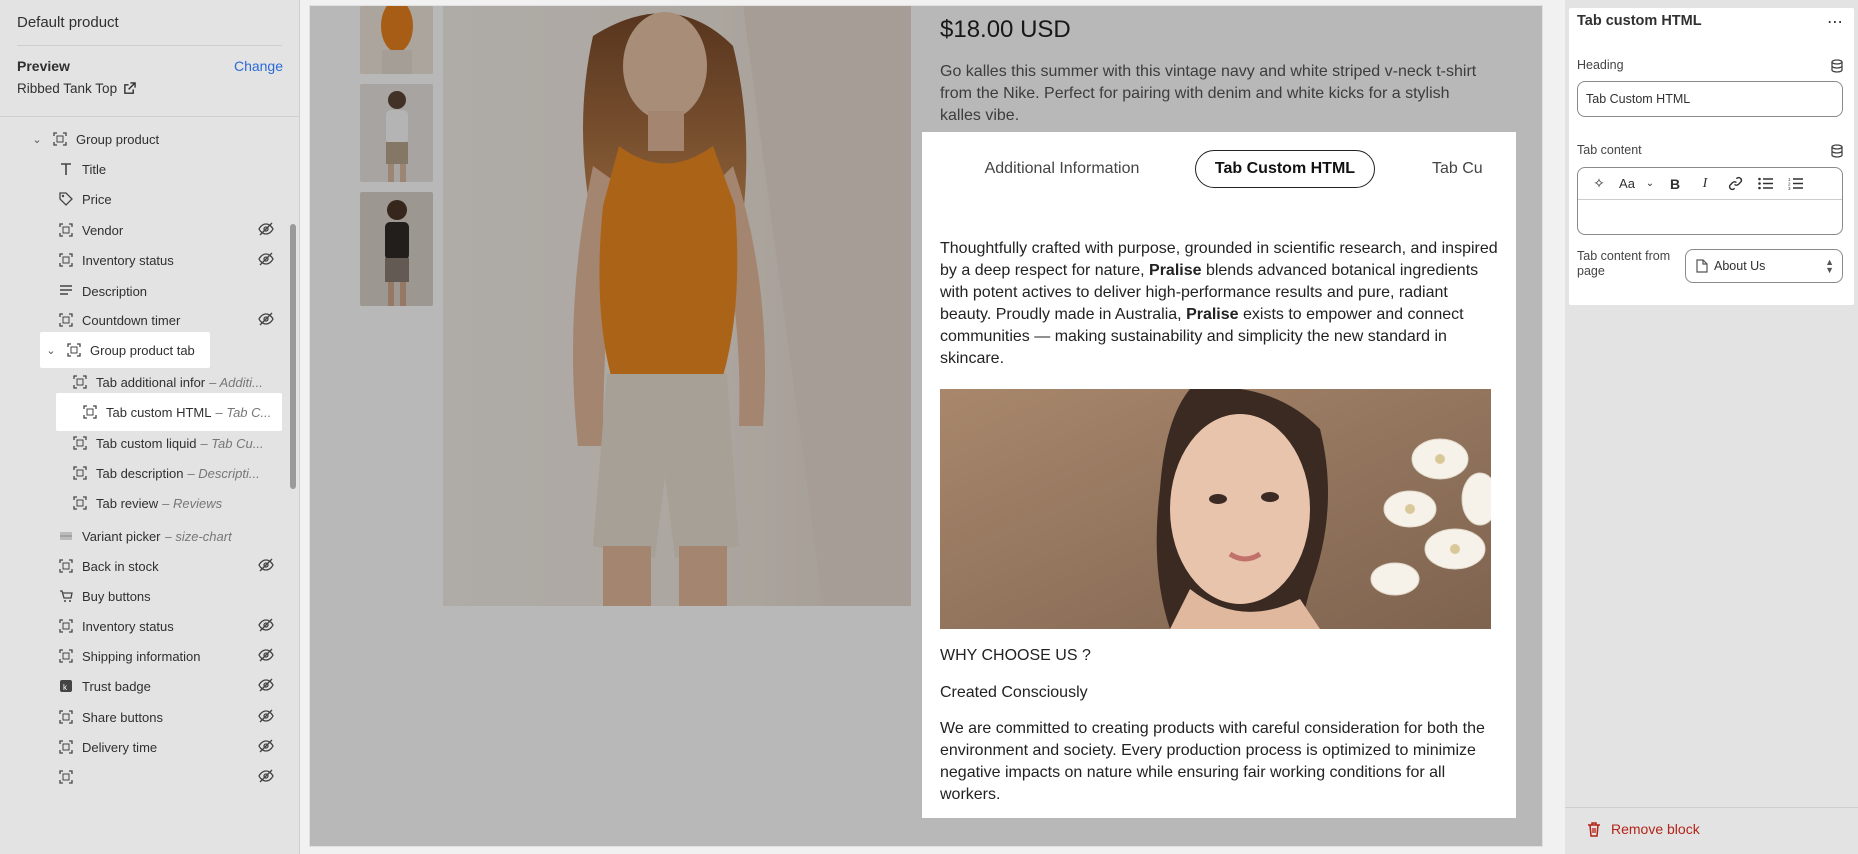  Describe the element at coordinates (66, 169) in the screenshot. I see `title-icon` at that location.